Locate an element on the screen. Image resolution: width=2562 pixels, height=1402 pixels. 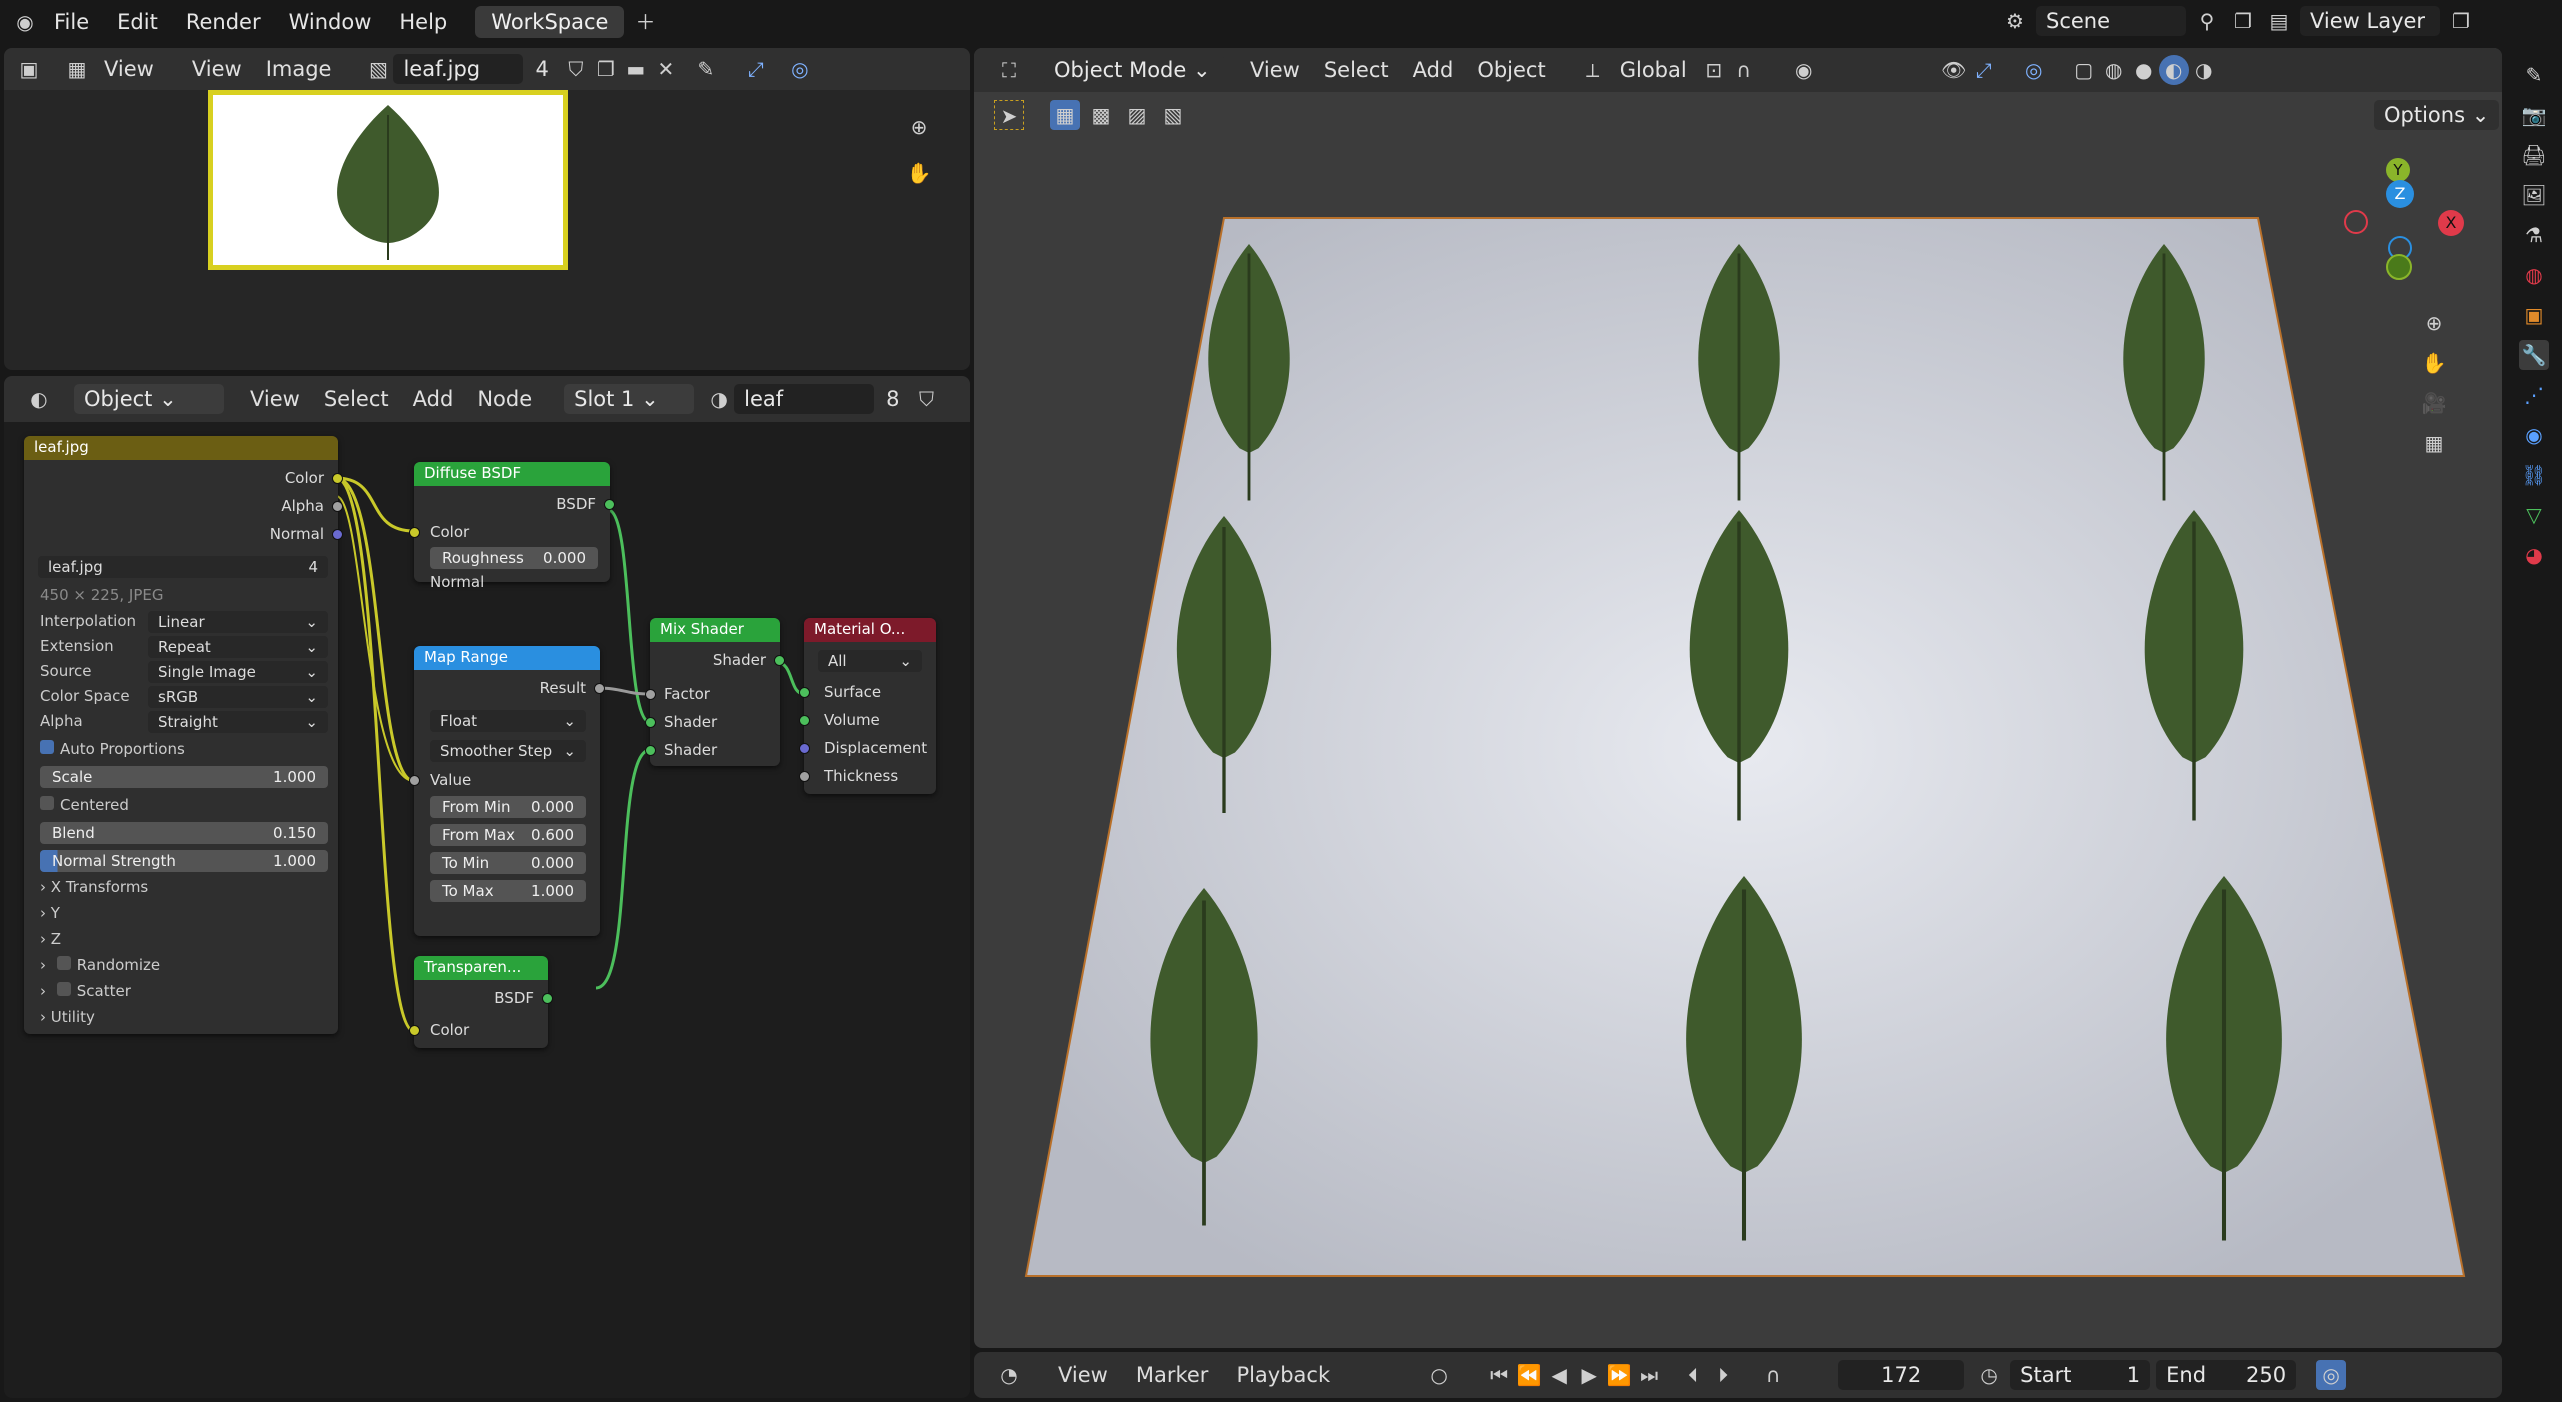
diffuse-color-socket is located at coordinates (414, 532).